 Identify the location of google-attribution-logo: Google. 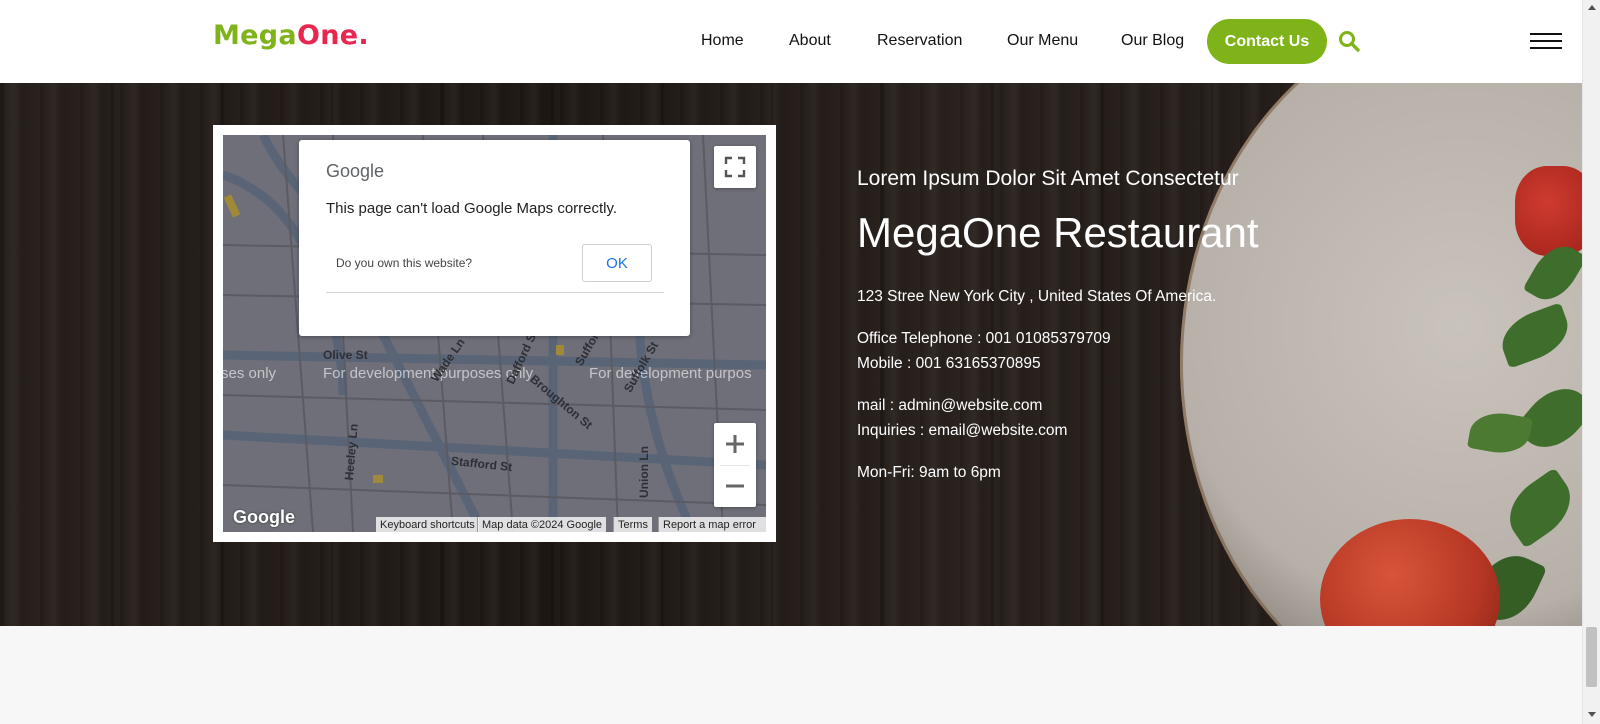
(264, 517).